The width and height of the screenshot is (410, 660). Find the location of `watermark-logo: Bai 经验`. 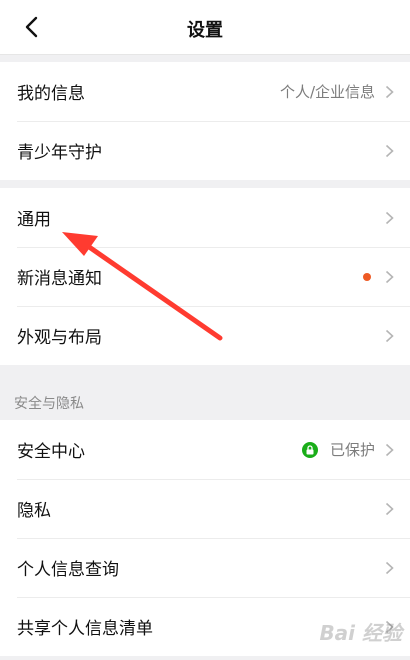

watermark-logo: Bai 经验 is located at coordinates (360, 633).